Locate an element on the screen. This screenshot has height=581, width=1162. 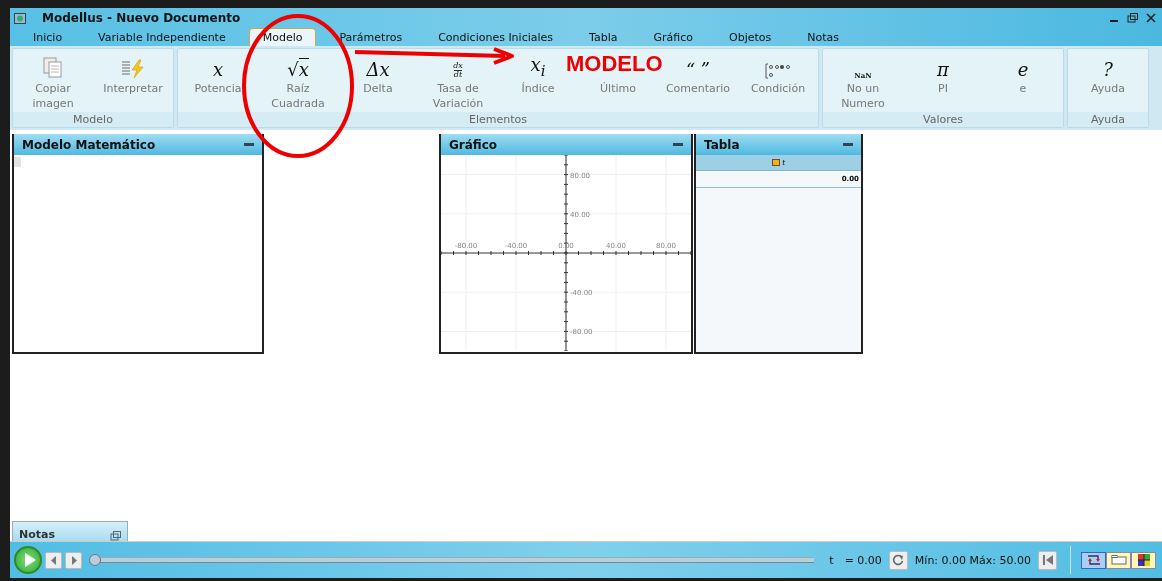
symbol-icon: Δx is located at coordinates (378, 70).